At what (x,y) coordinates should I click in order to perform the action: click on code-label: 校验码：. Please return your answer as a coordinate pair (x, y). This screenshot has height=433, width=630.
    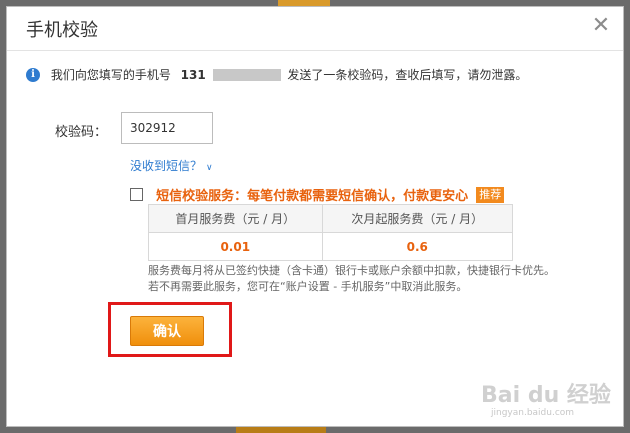
    Looking at the image, I should click on (81, 132).